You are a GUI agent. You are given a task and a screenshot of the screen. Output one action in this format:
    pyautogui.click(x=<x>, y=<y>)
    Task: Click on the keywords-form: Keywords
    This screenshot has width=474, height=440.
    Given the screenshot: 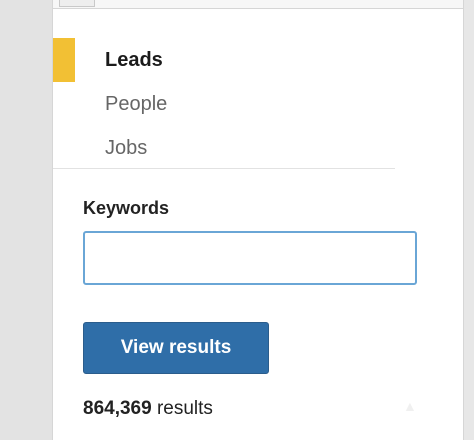 What is the action you would take?
    pyautogui.click(x=253, y=241)
    